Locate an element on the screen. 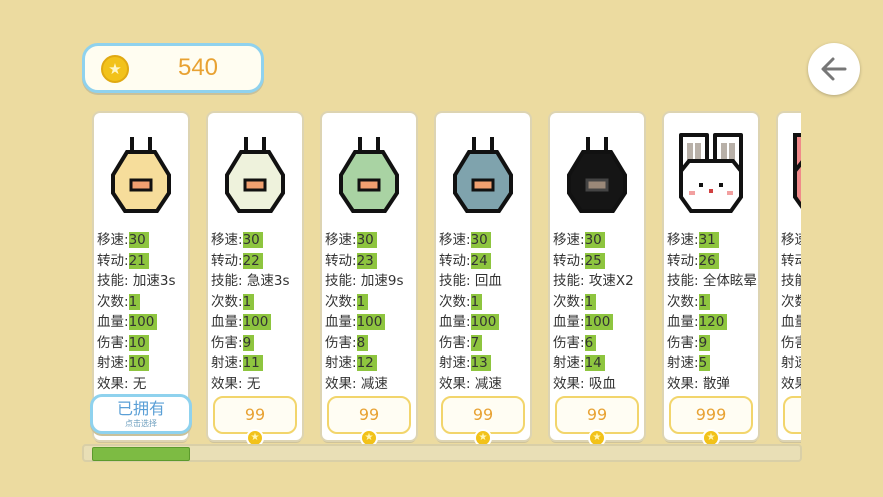  skill-value: 加速9s is located at coordinates (382, 281).